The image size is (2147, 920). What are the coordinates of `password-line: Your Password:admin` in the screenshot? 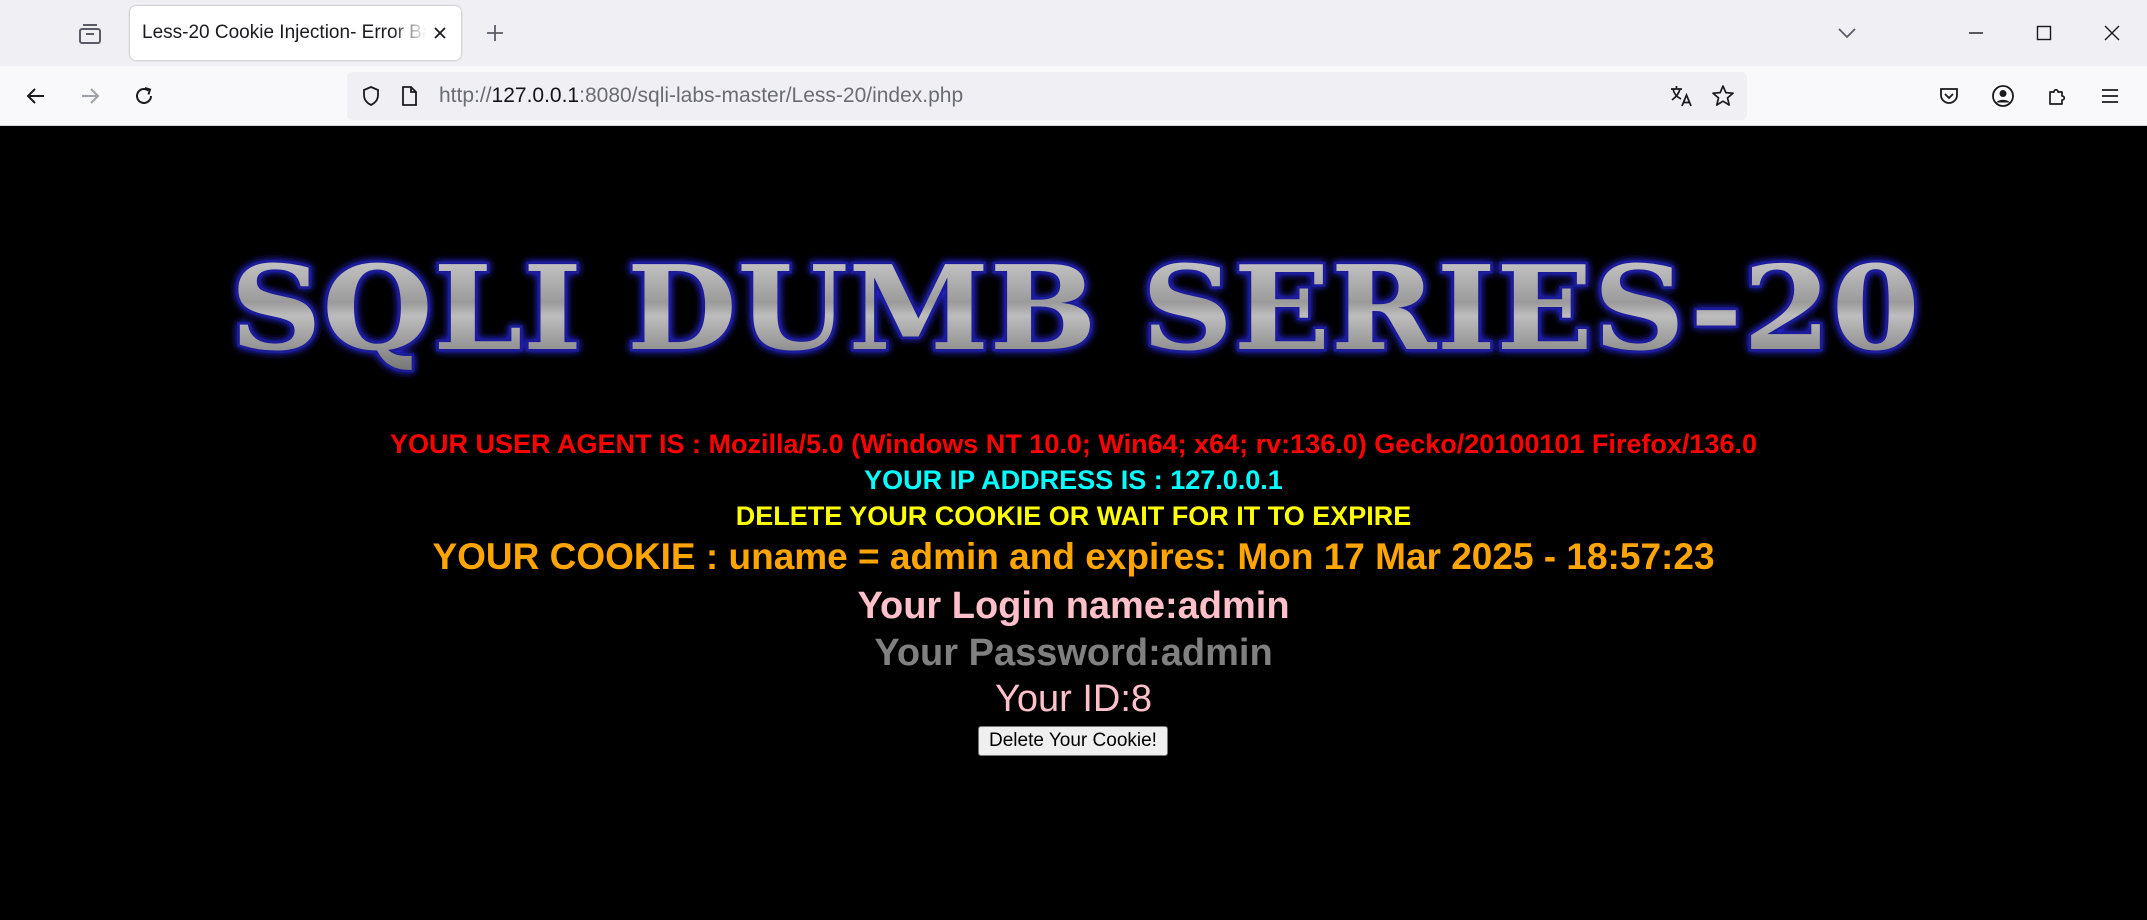 It's located at (1073, 653).